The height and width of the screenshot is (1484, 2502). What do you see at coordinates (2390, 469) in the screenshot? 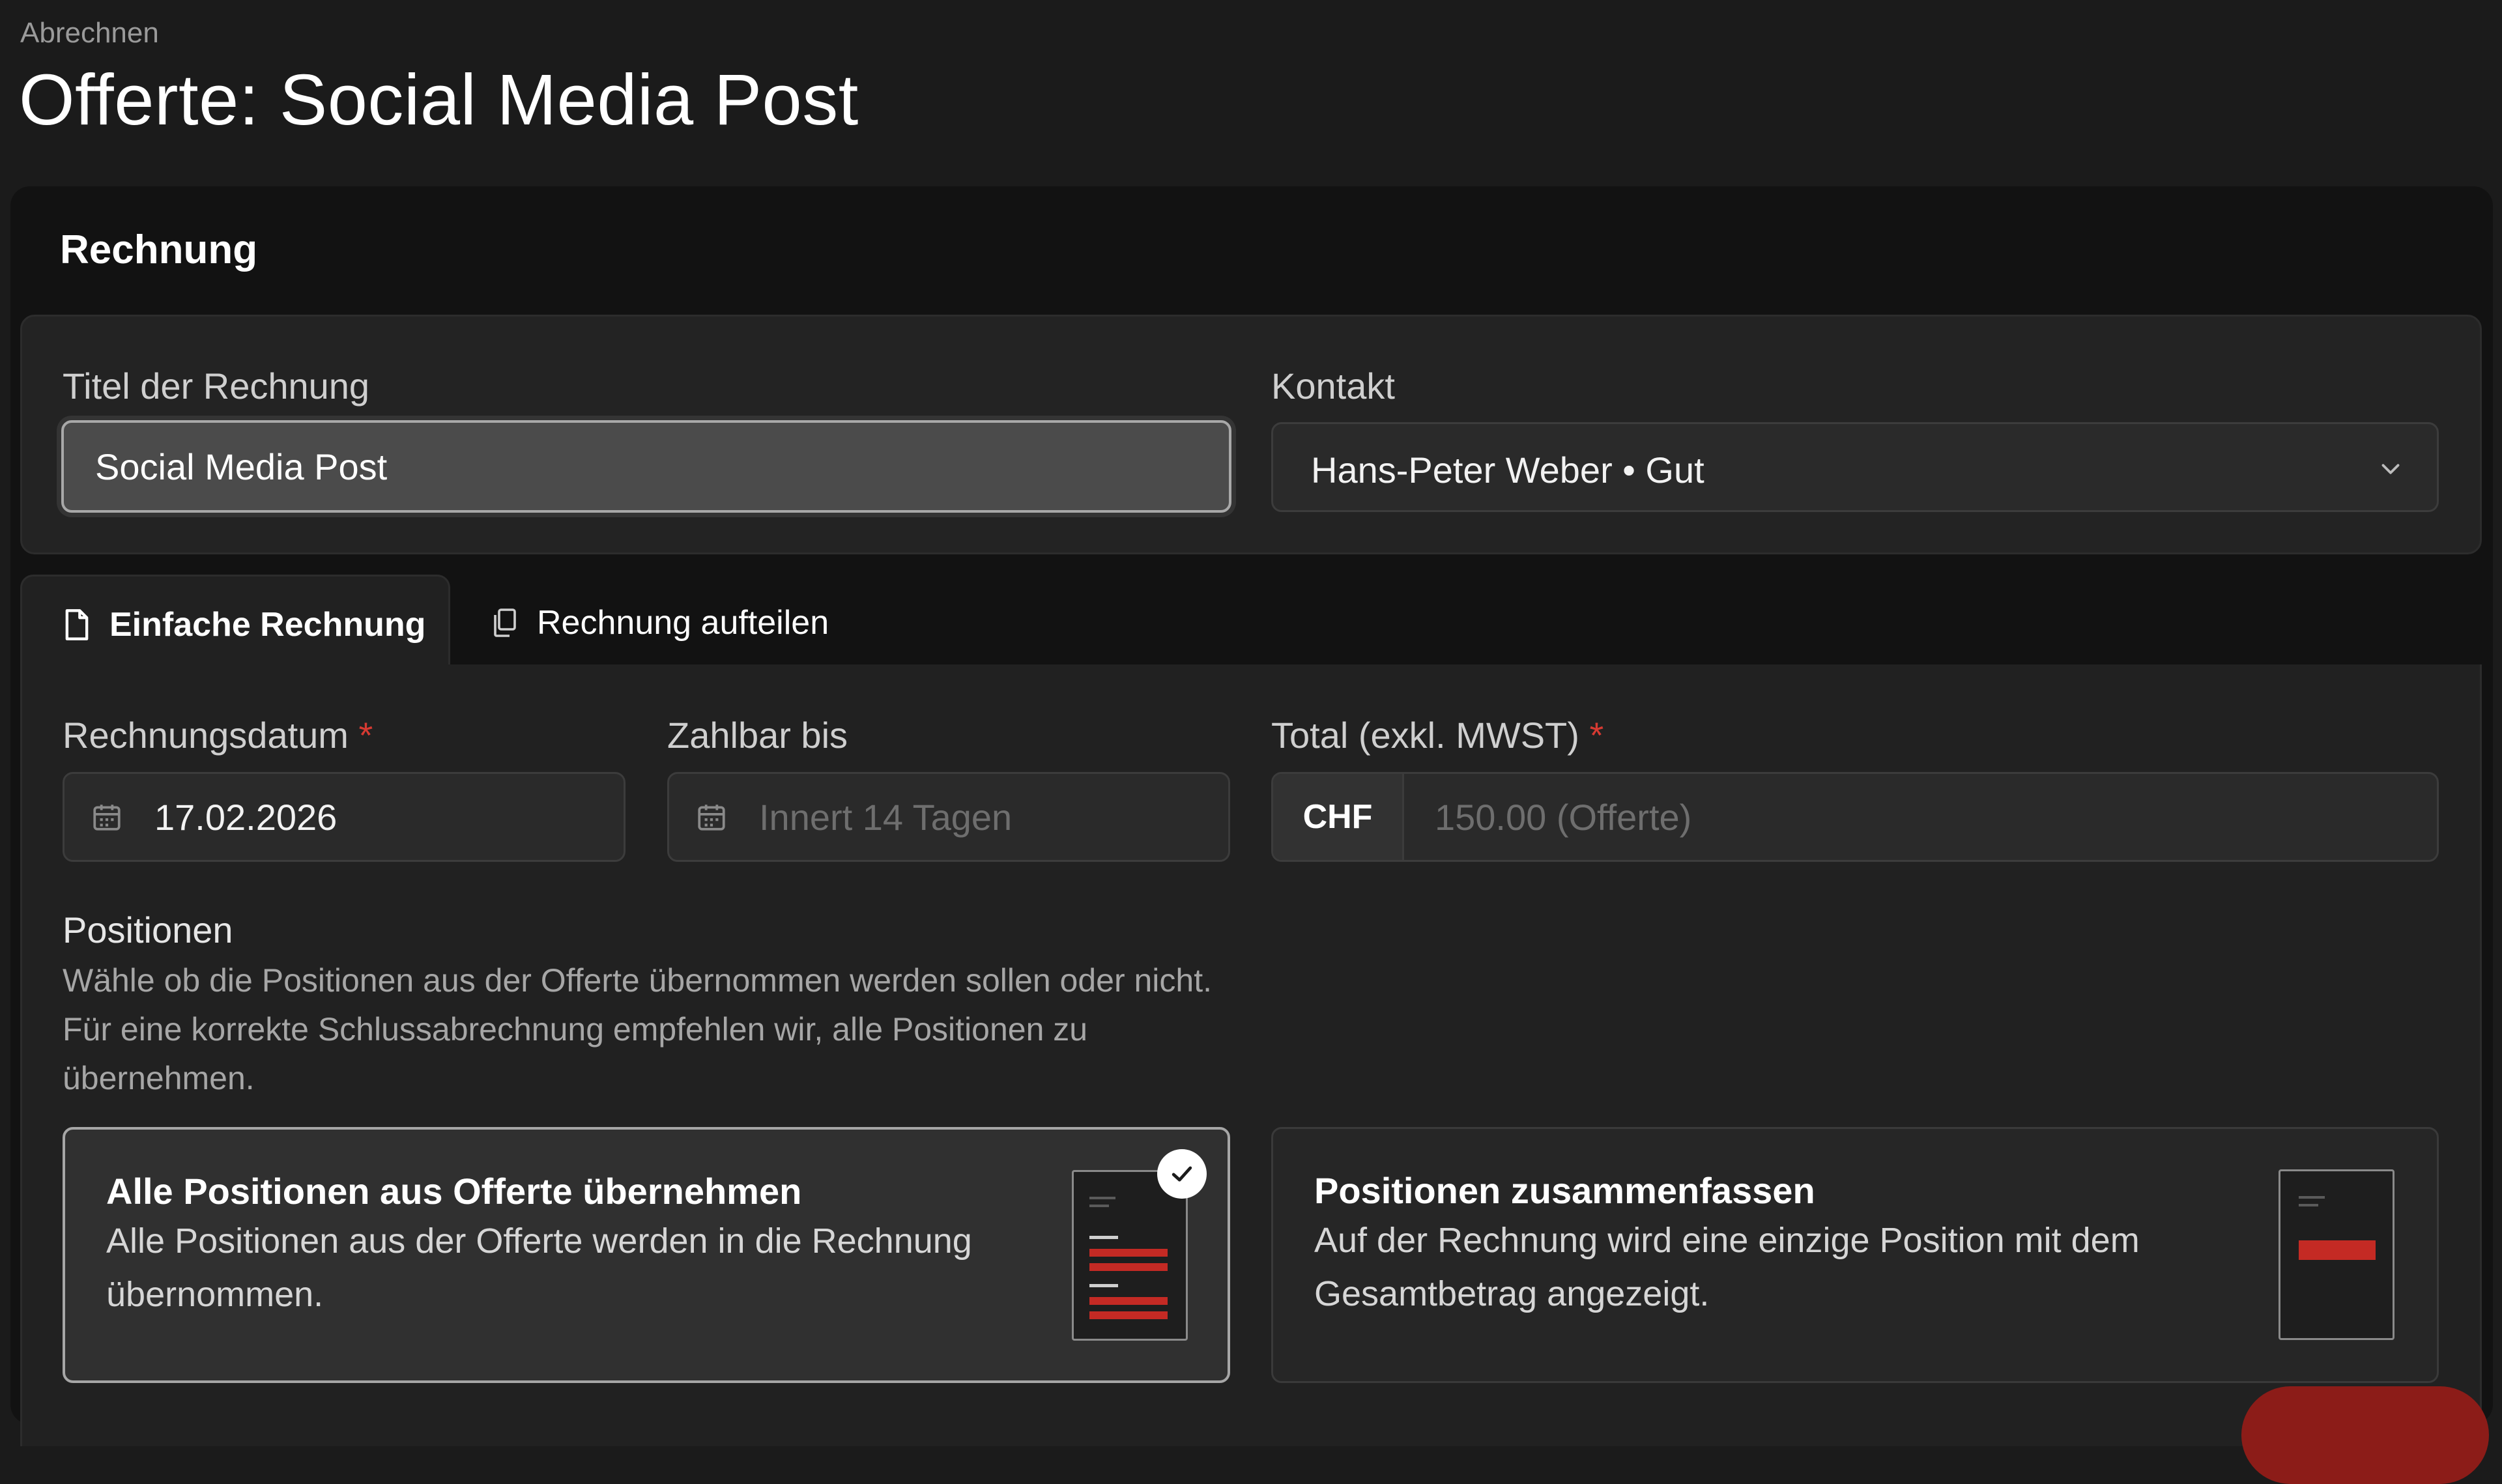
I see `chevron-down-icon` at bounding box center [2390, 469].